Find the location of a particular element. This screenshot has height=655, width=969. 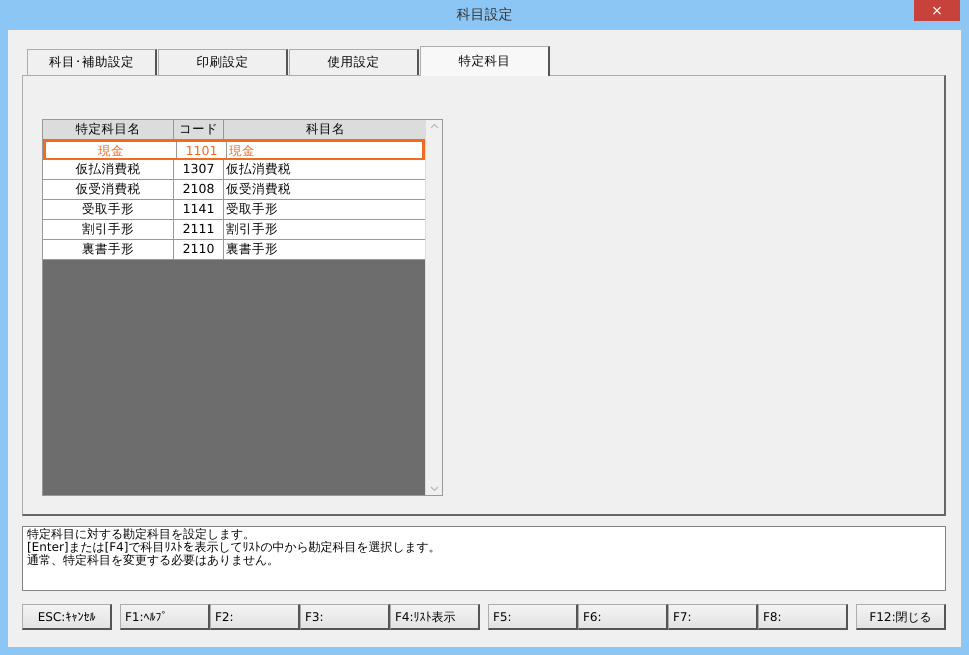

table-cell: 裏書手形 is located at coordinates (108, 249).